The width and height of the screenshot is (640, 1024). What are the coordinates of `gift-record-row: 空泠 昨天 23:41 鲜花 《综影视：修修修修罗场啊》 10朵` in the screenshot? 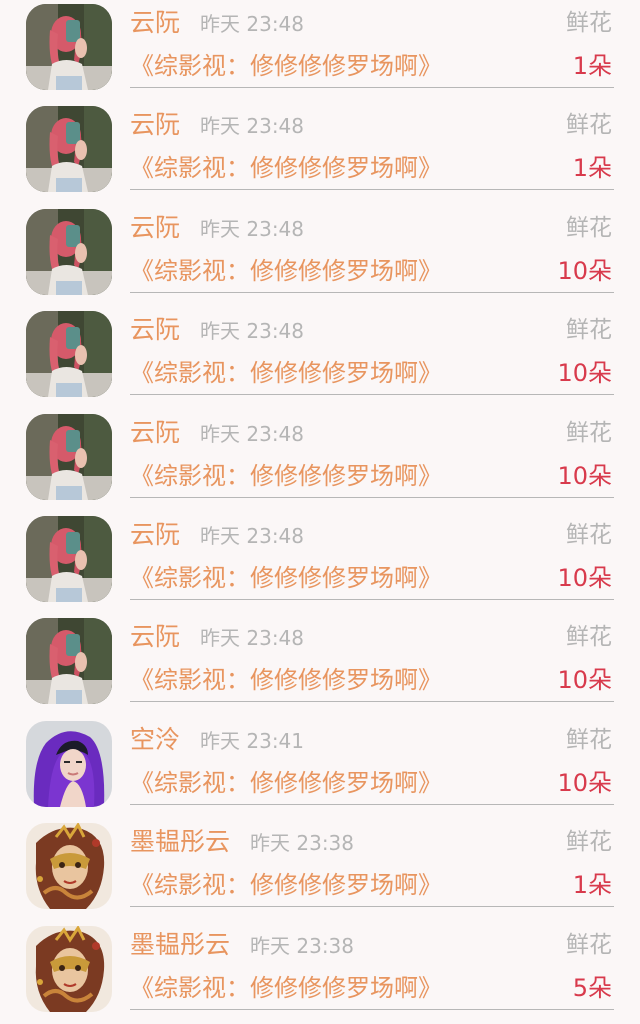 It's located at (320, 768).